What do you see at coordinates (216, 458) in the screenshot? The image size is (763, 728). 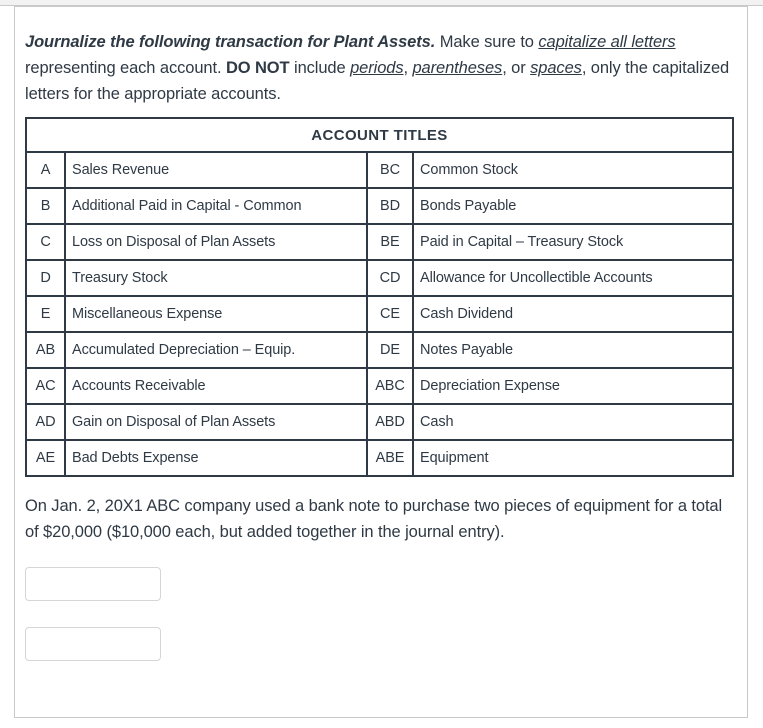 I see `account-name-left: Bad Debts Expense` at bounding box center [216, 458].